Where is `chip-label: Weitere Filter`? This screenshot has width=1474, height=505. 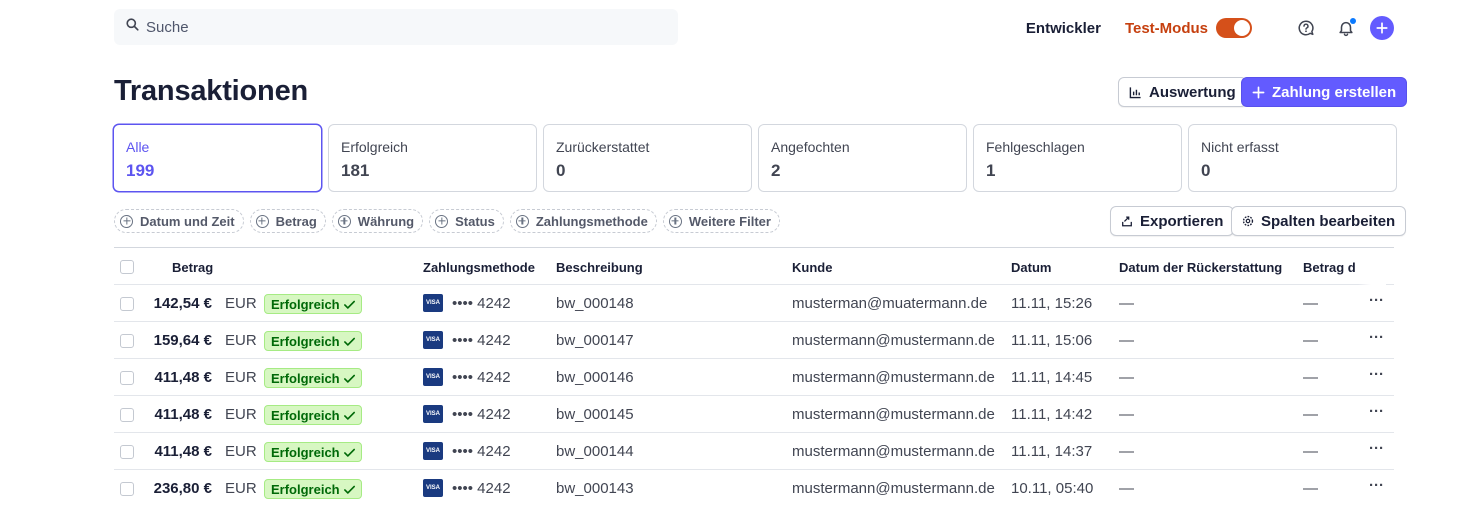
chip-label: Weitere Filter is located at coordinates (729, 221).